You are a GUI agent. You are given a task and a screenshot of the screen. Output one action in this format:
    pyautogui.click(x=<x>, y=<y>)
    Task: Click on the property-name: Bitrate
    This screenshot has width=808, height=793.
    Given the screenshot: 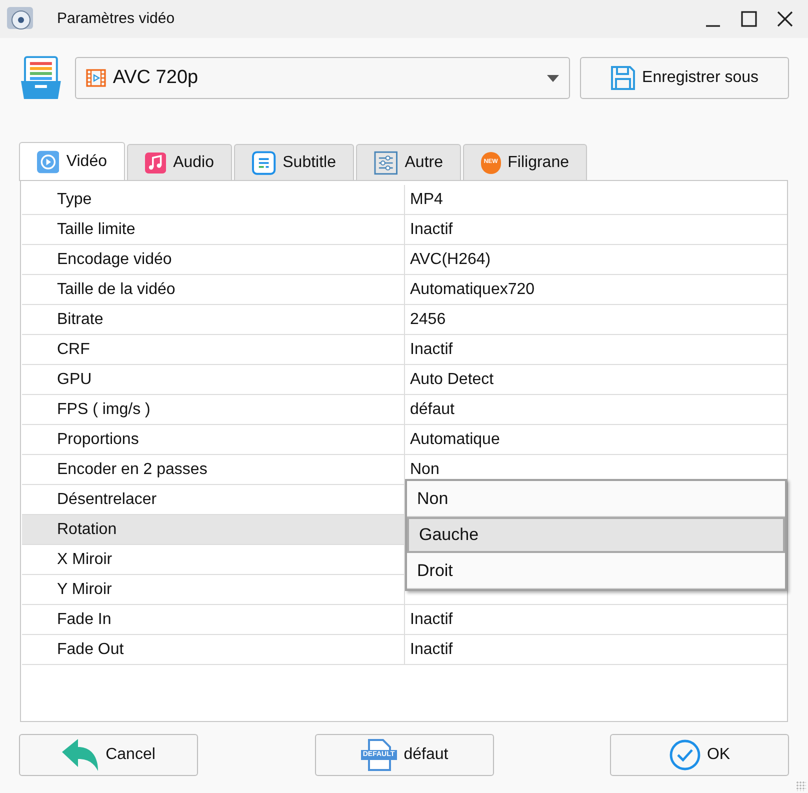 What is the action you would take?
    pyautogui.click(x=80, y=320)
    